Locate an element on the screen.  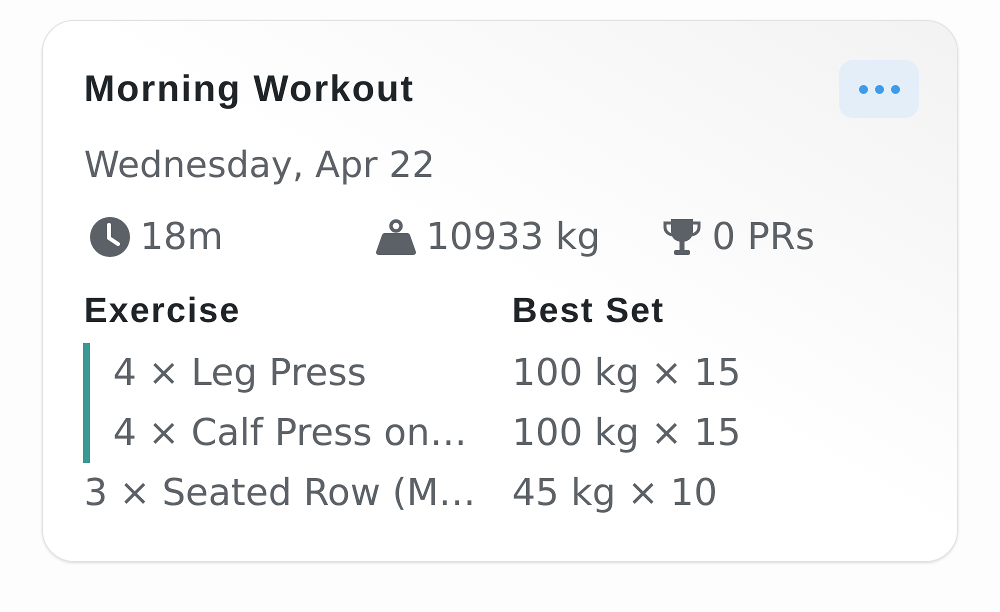
stat-value: 0 PRs is located at coordinates (763, 237).